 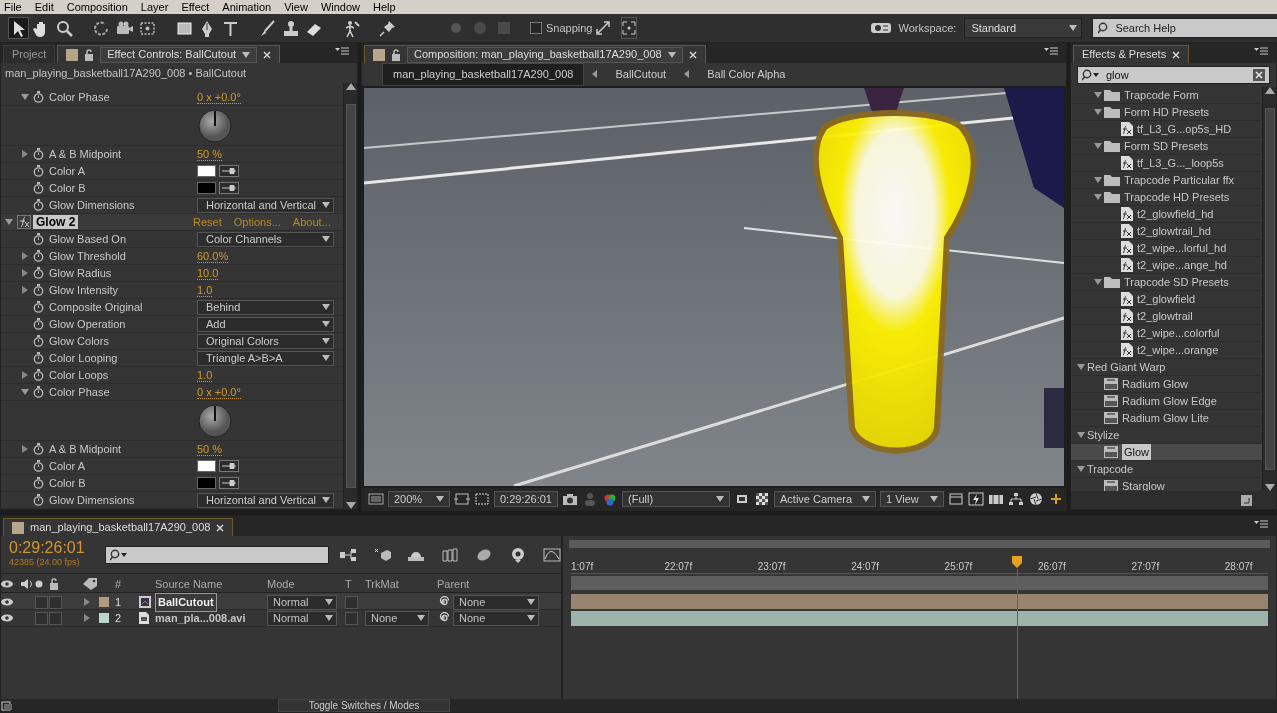 What do you see at coordinates (496, 618) in the screenshot?
I see `parent-dropdown: None` at bounding box center [496, 618].